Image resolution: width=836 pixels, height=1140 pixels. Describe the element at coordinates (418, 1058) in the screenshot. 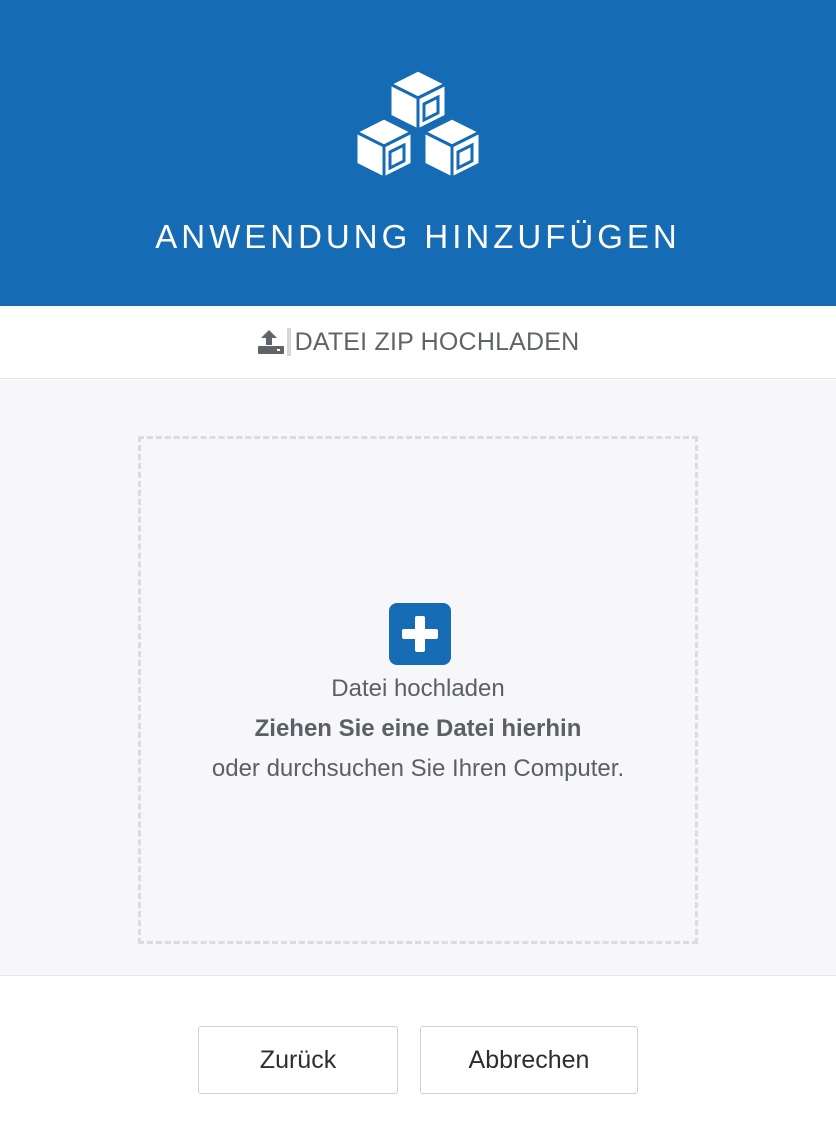

I see `dialog-footer: Zurück Abbrechen` at that location.